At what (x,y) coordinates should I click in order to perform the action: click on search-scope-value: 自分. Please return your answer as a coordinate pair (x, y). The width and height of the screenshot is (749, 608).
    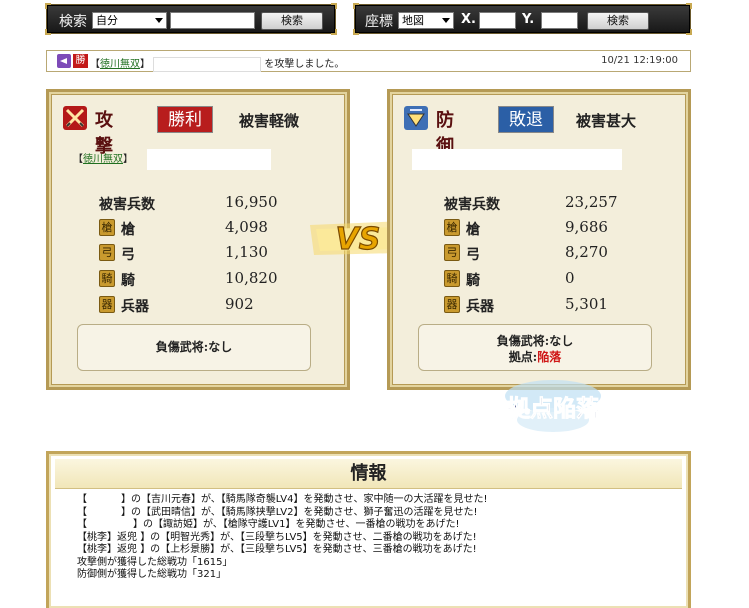
    Looking at the image, I should click on (107, 20).